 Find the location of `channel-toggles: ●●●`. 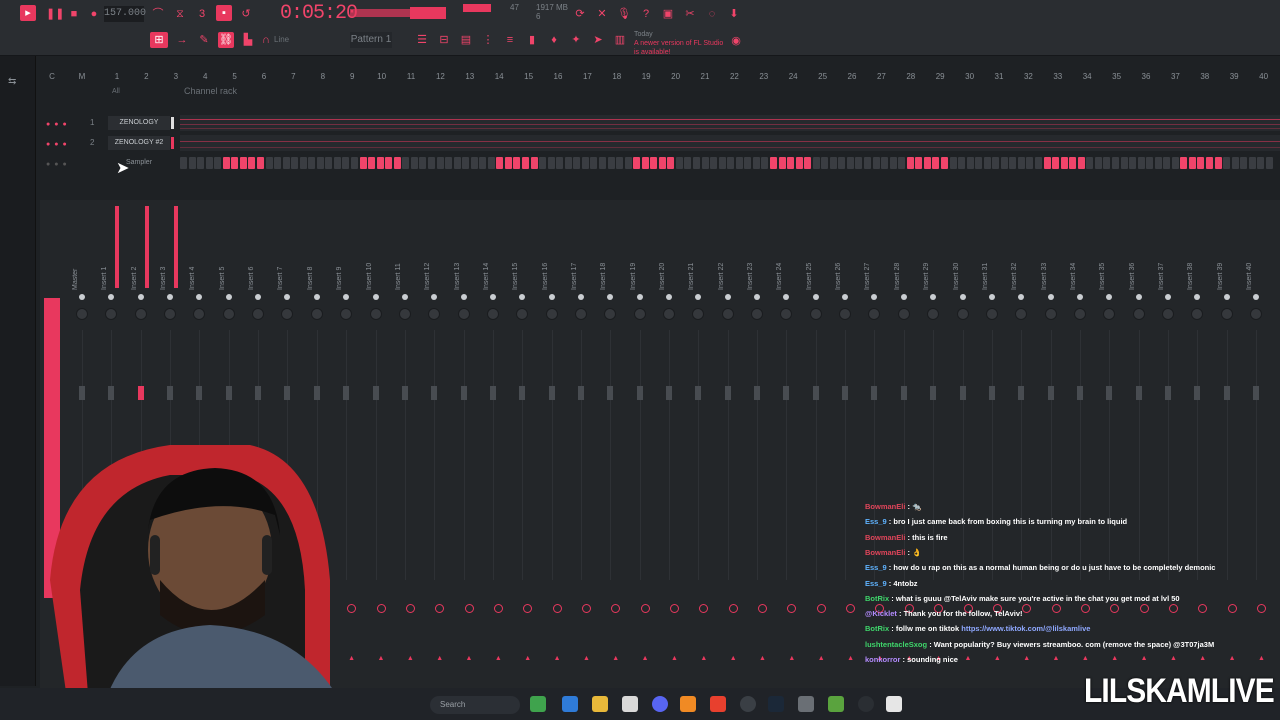

channel-toggles: ●●● is located at coordinates (58, 164).